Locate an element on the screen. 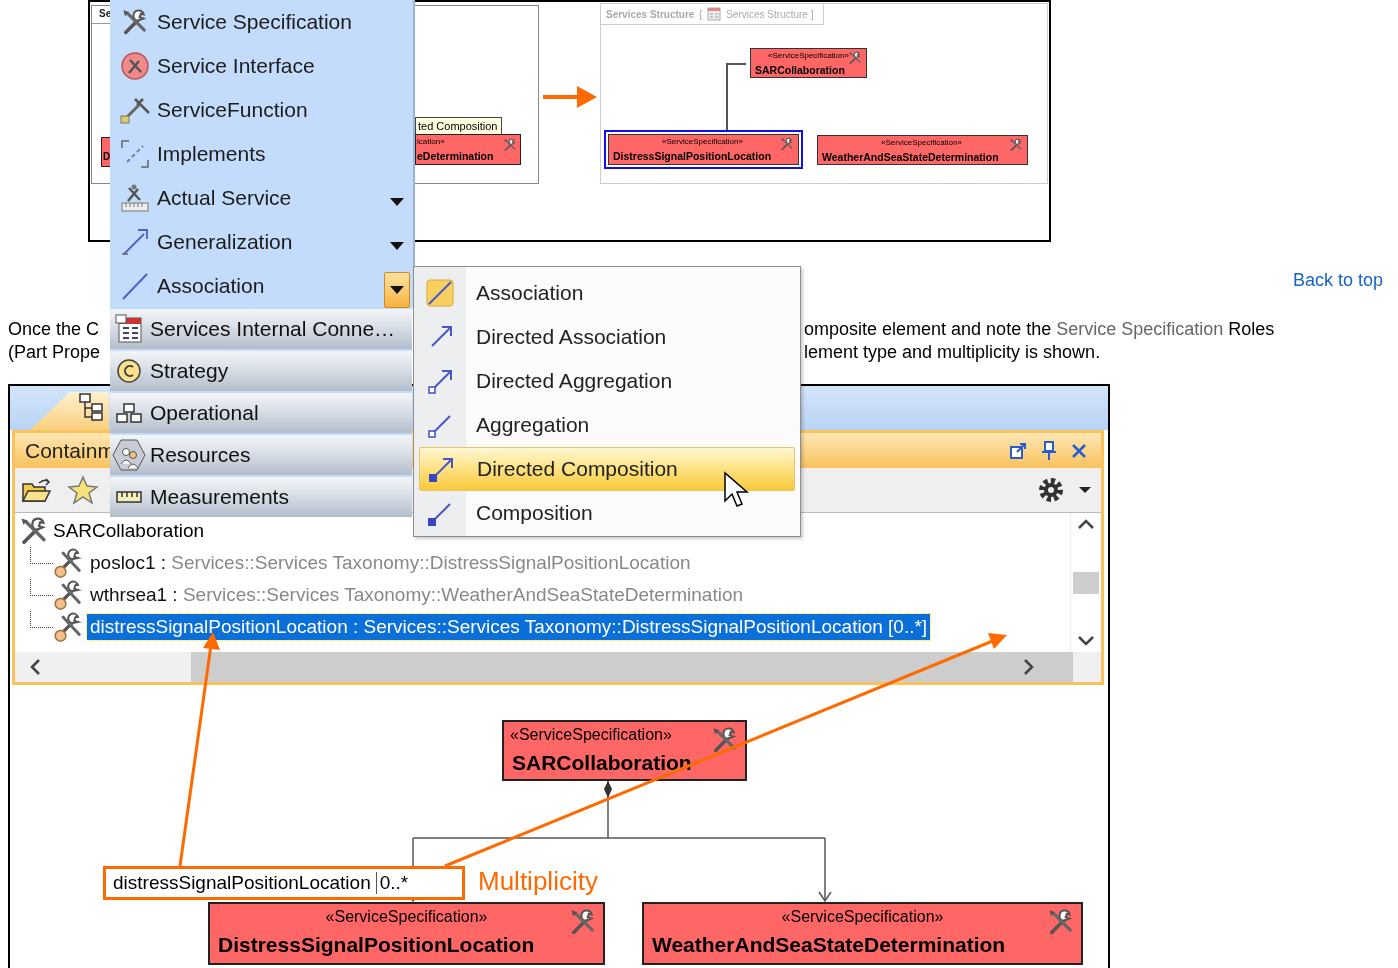  menu-item: Directed Aggregation is located at coordinates (607, 381).